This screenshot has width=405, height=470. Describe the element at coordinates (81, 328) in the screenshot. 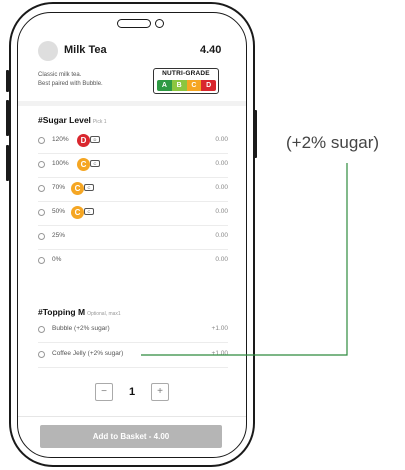

I see `option-label: Bubble (+2% sugar)` at that location.